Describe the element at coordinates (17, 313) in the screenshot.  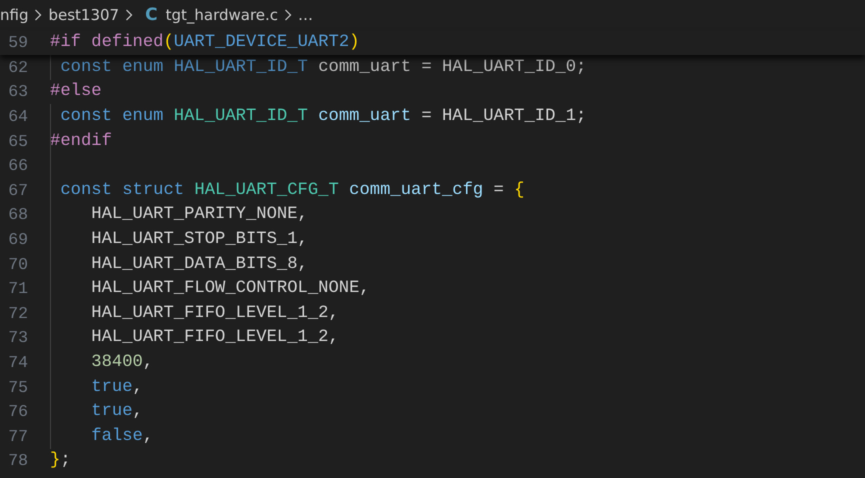
I see `line-number: 72` at that location.